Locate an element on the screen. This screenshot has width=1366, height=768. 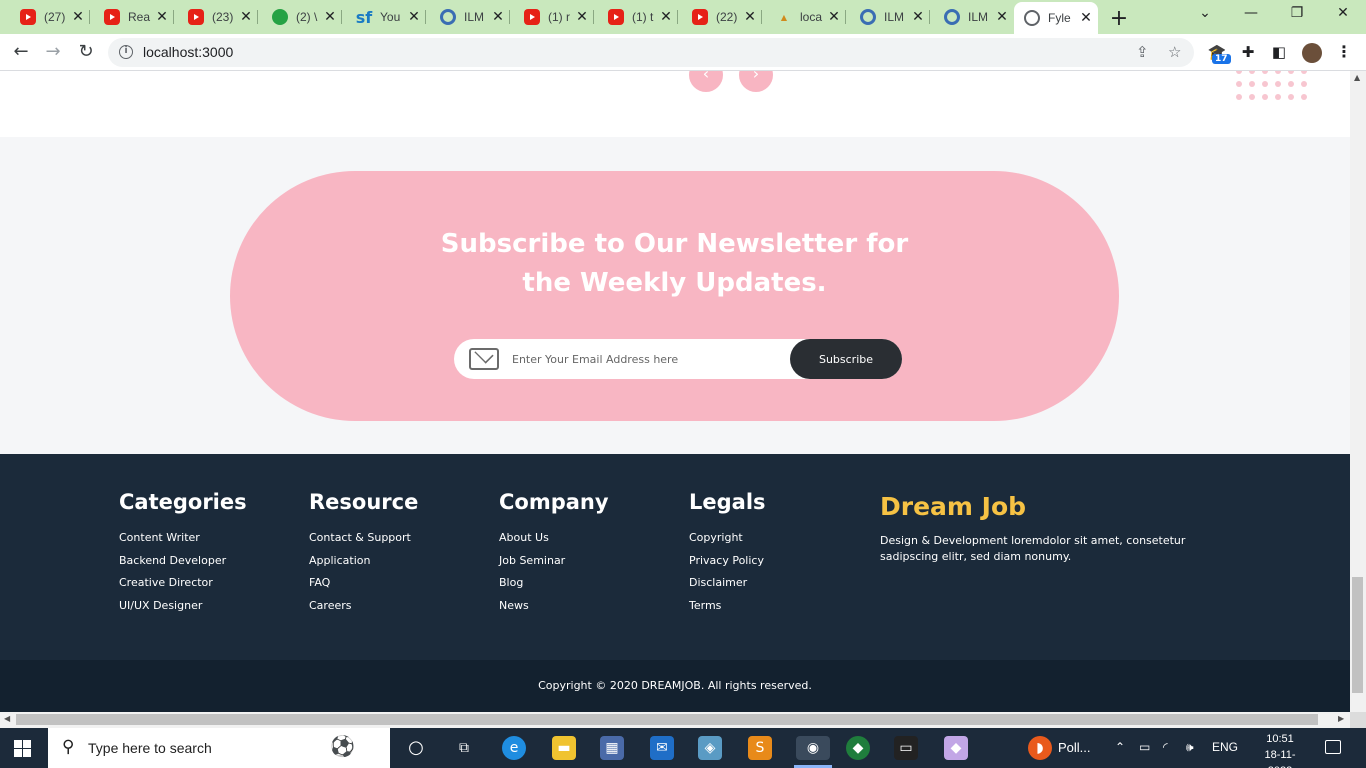
carousel-section: ‹ › is located at coordinates (675, 104).